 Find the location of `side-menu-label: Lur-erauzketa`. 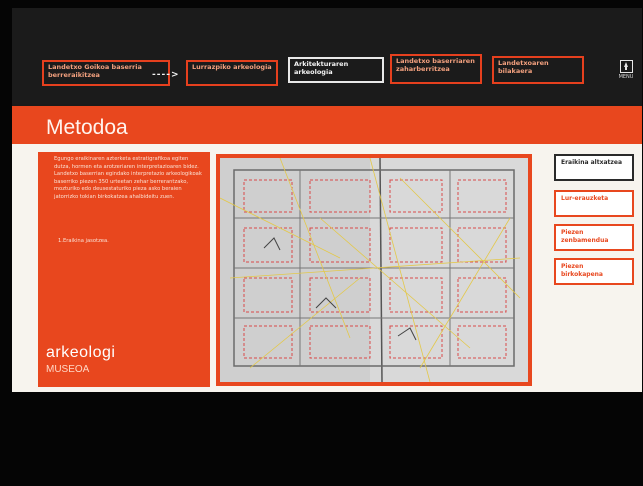

side-menu-label: Lur-erauzketa is located at coordinates (585, 198).